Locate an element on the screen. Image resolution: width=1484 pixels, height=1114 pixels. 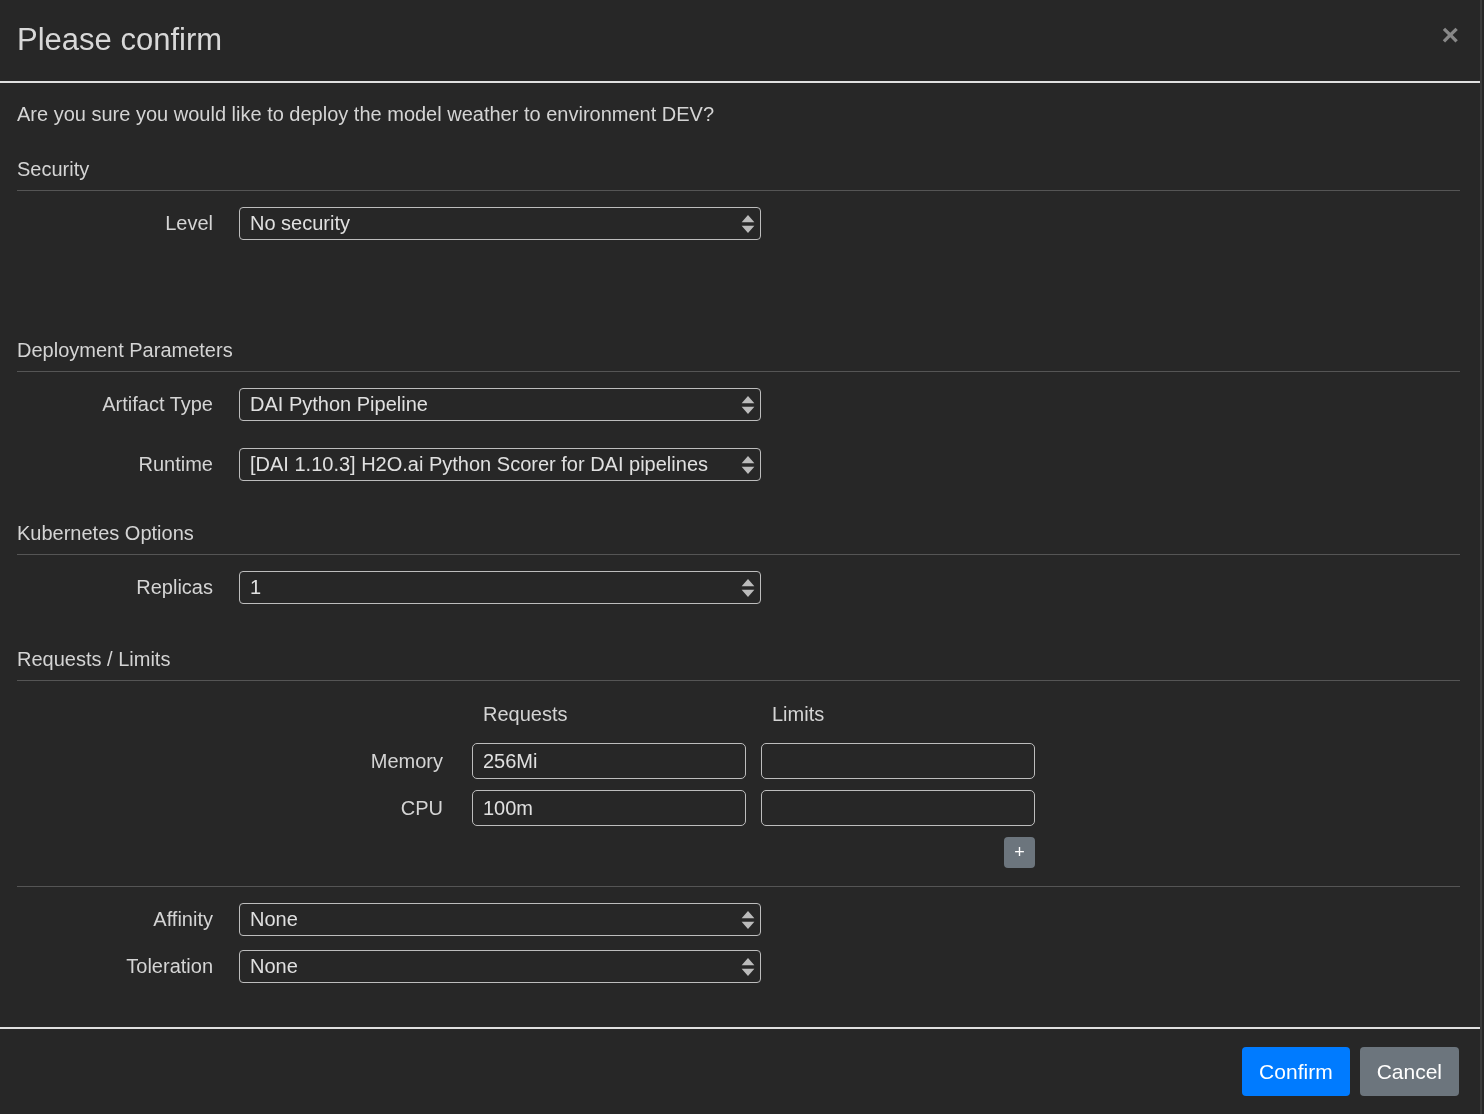
confirm-button: Confirm is located at coordinates (1296, 1071).